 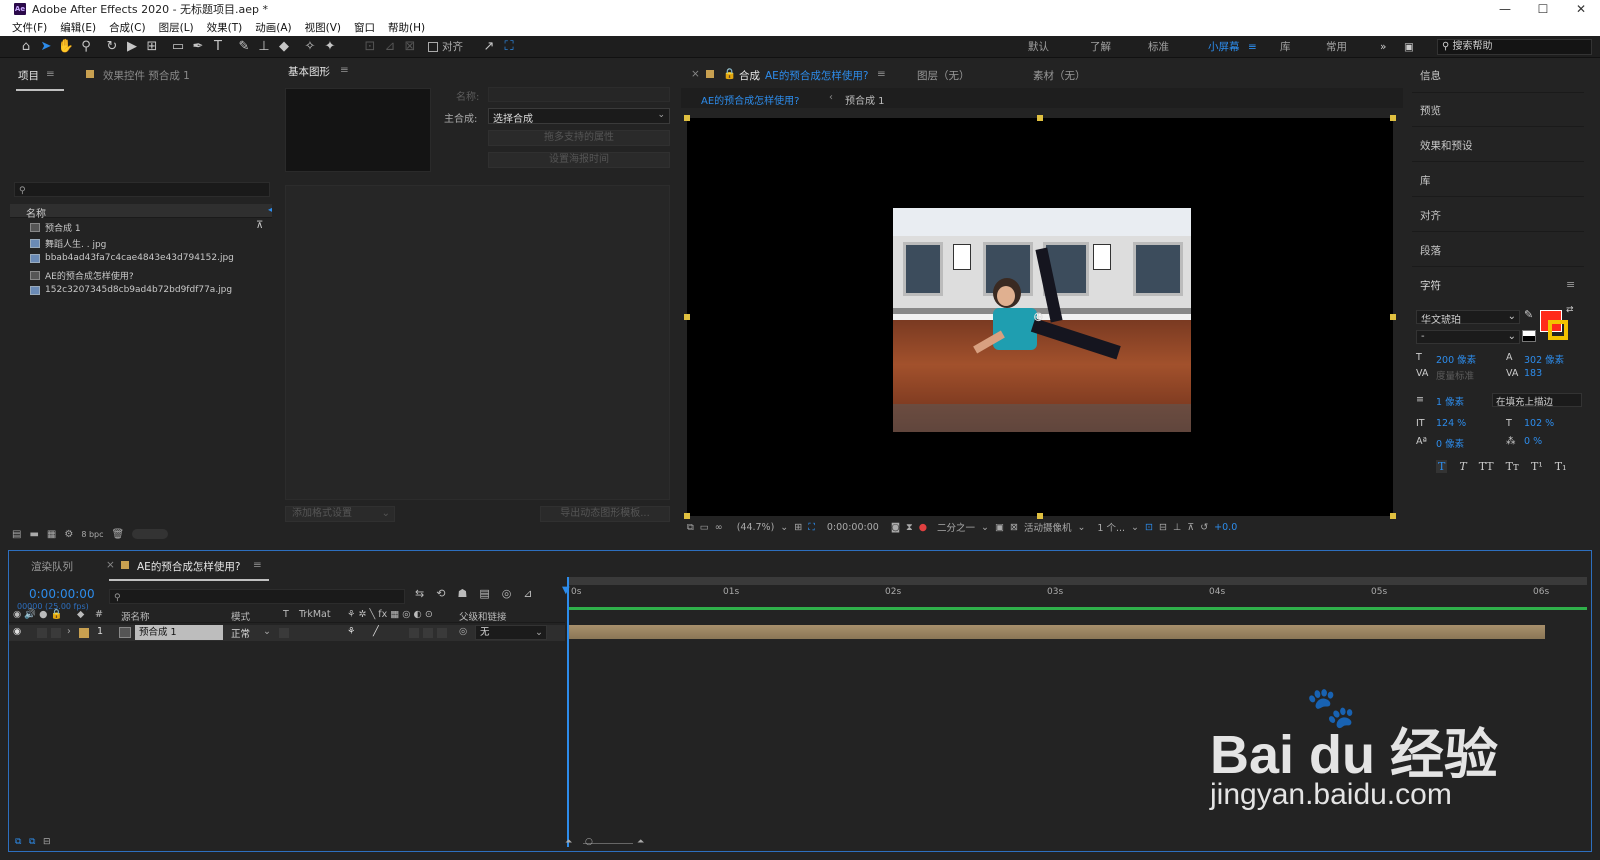 I want to click on timeline-search-input: ⚲, so click(x=257, y=596).